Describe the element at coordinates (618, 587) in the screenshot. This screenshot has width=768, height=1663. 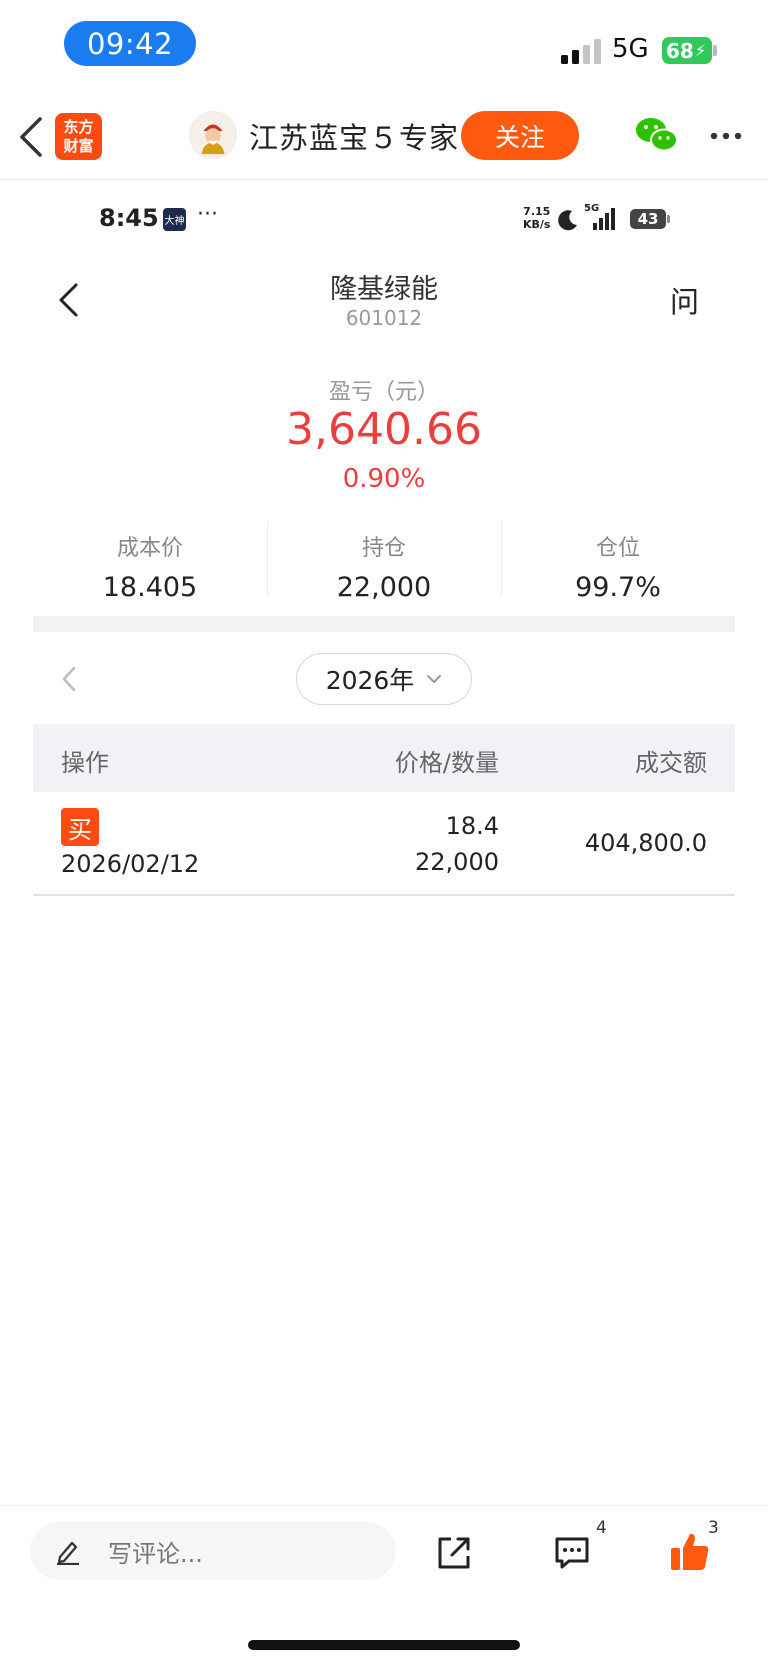
I see `stat-value: 99.7%` at that location.